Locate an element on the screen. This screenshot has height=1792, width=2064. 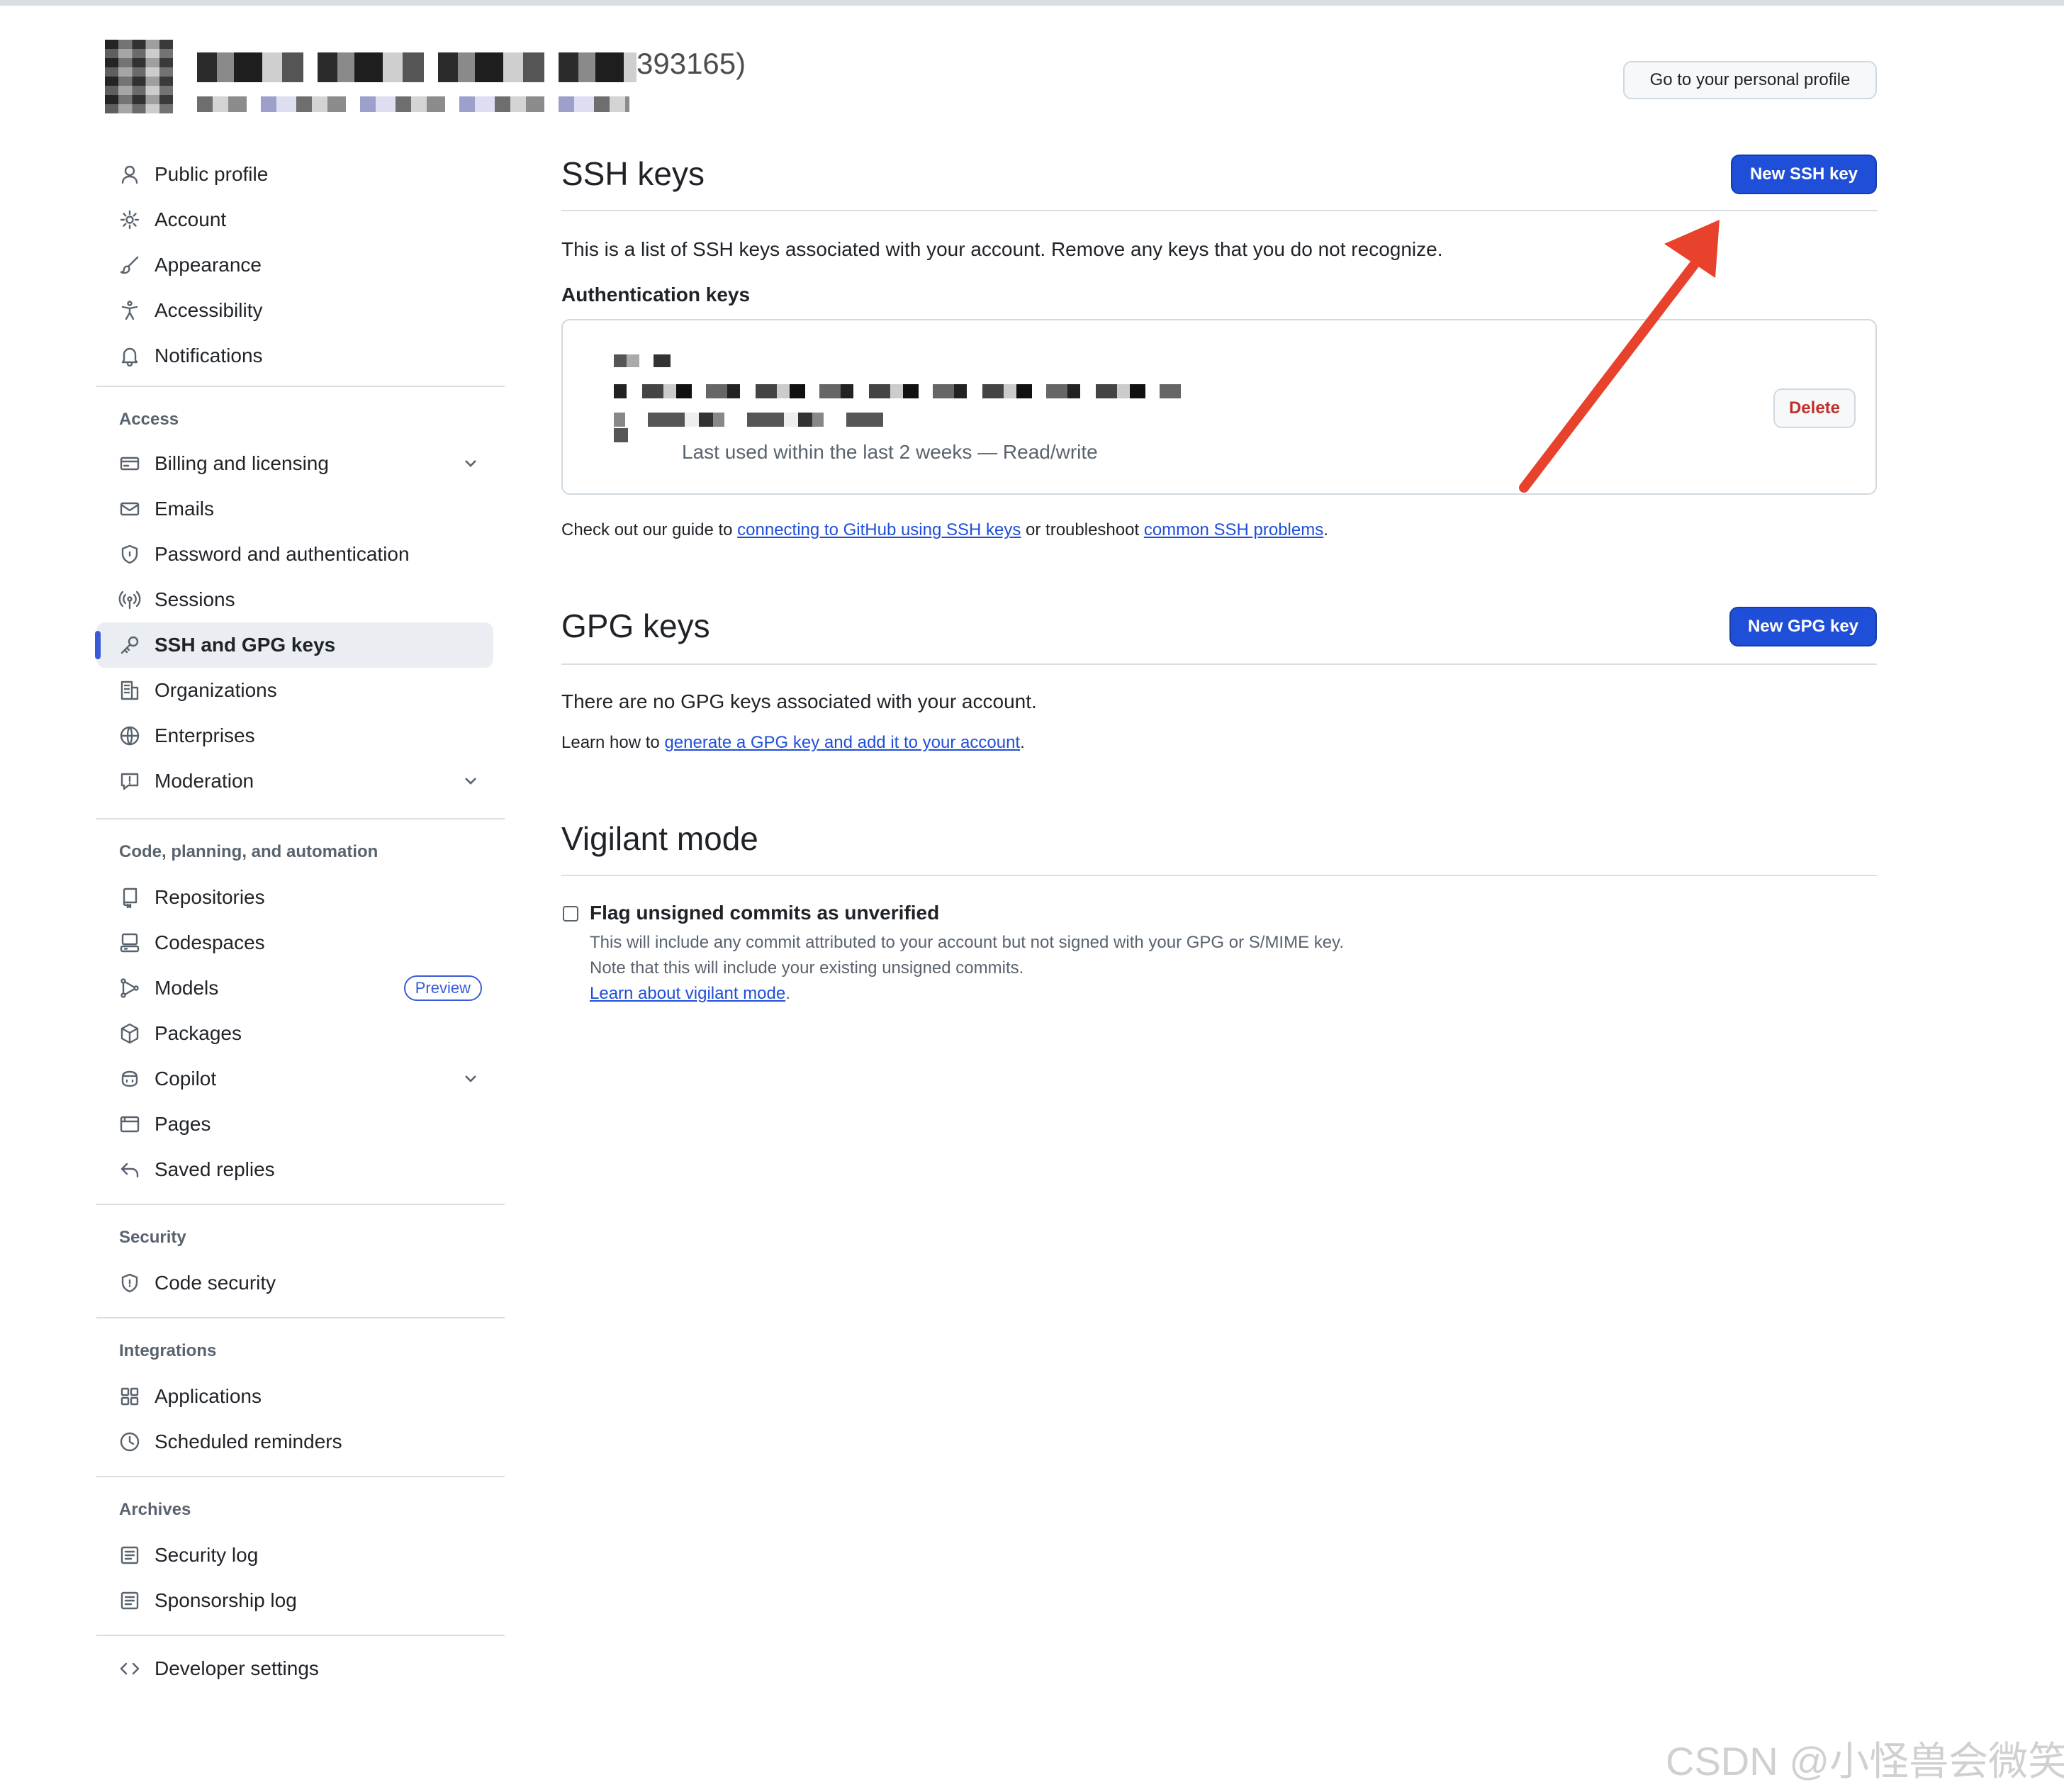
sidebar-item-account: Account is located at coordinates (294, 219).